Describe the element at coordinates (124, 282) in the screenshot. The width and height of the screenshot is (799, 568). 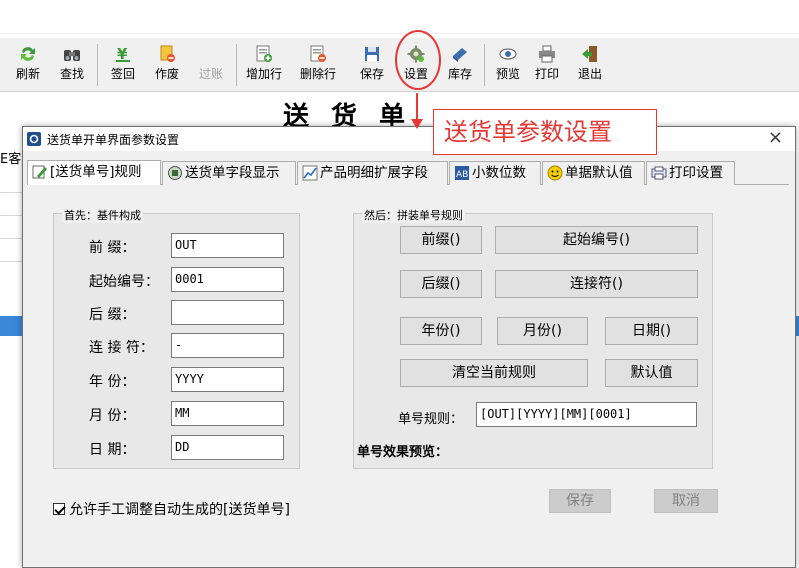
I see `start-number-label: 起始编号：` at that location.